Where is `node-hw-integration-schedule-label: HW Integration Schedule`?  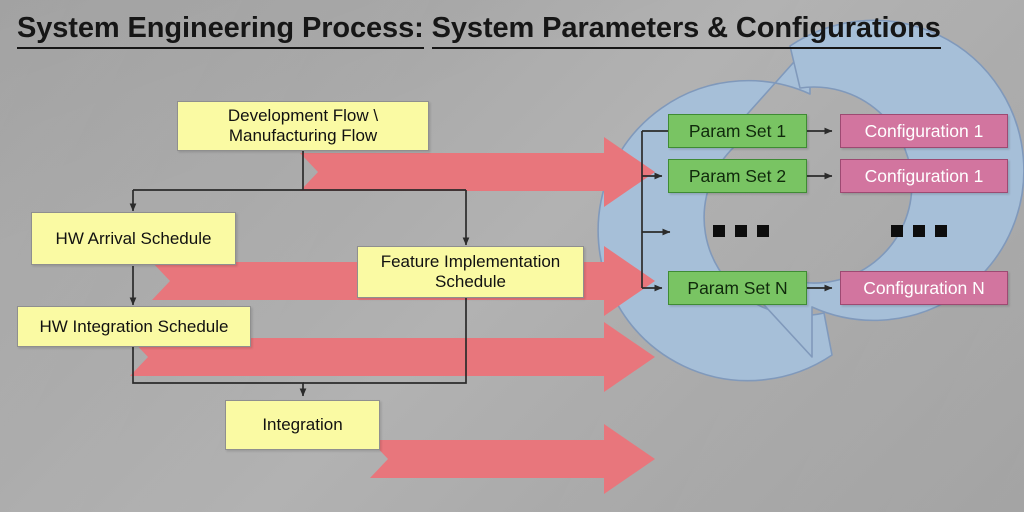
node-hw-integration-schedule-label: HW Integration Schedule is located at coordinates (134, 326).